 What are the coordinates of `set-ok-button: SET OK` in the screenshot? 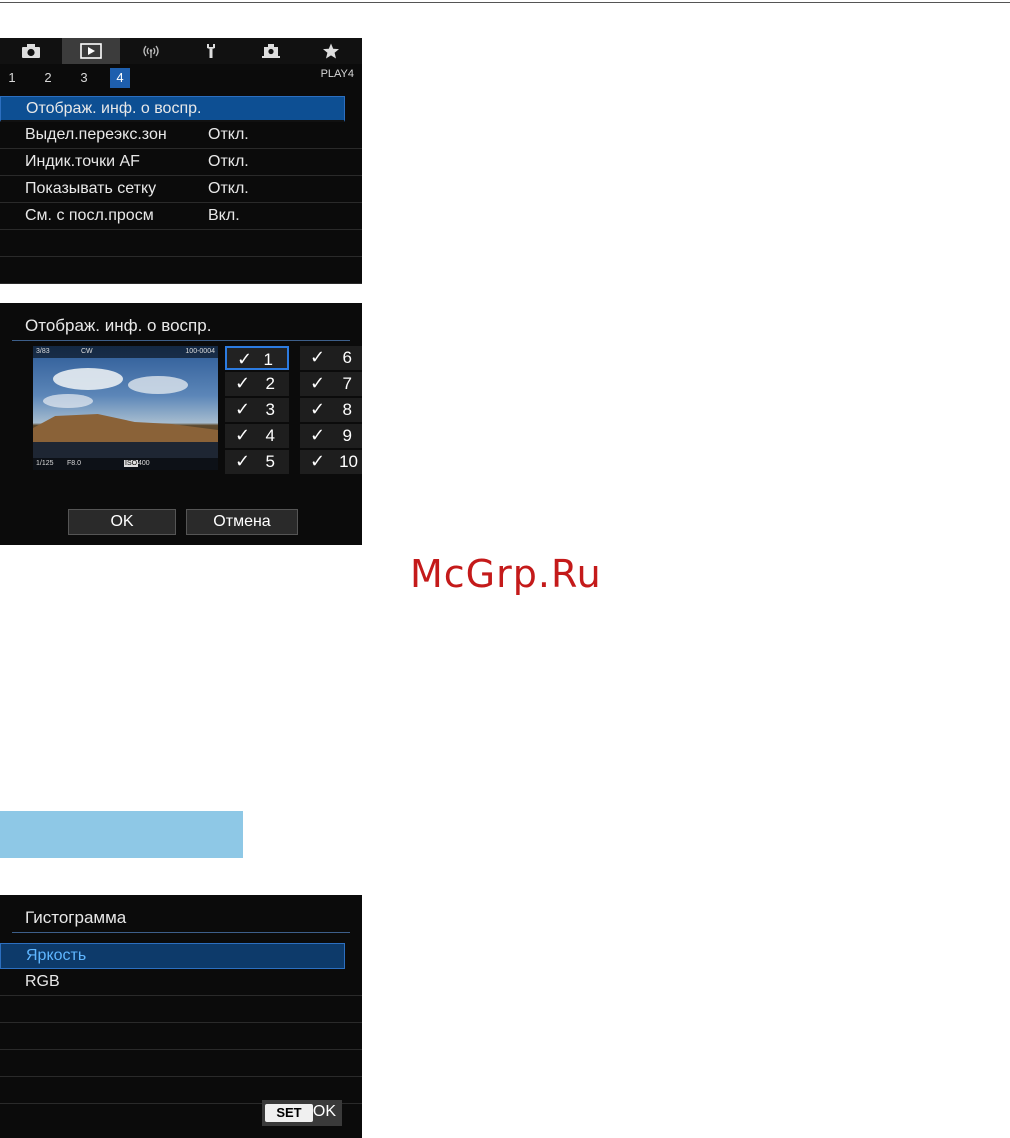 It's located at (302, 1113).